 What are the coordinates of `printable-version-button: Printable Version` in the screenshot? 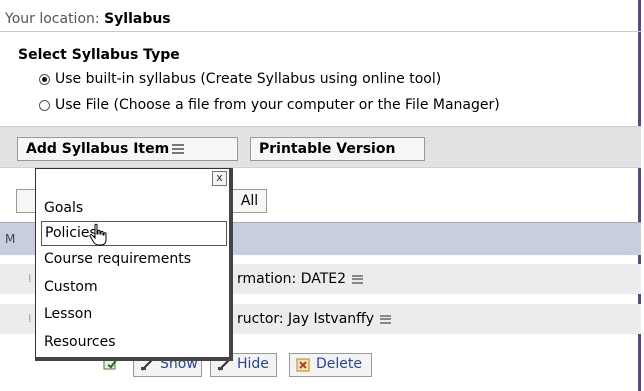 It's located at (337, 149).